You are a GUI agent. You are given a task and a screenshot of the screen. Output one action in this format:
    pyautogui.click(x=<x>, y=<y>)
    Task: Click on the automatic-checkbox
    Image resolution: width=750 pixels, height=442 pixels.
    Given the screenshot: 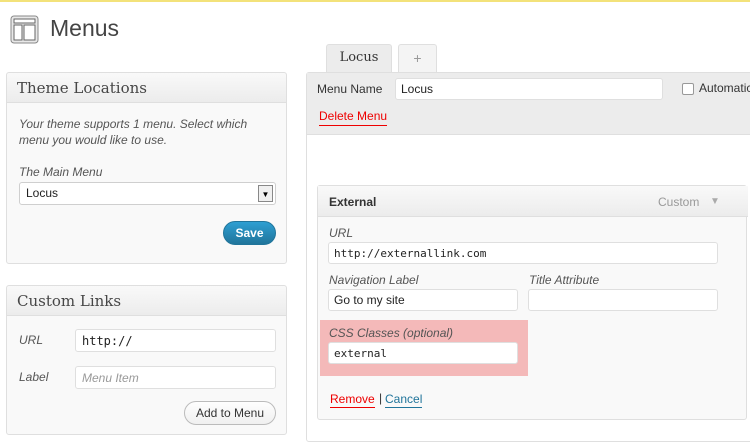 What is the action you would take?
    pyautogui.click(x=688, y=89)
    